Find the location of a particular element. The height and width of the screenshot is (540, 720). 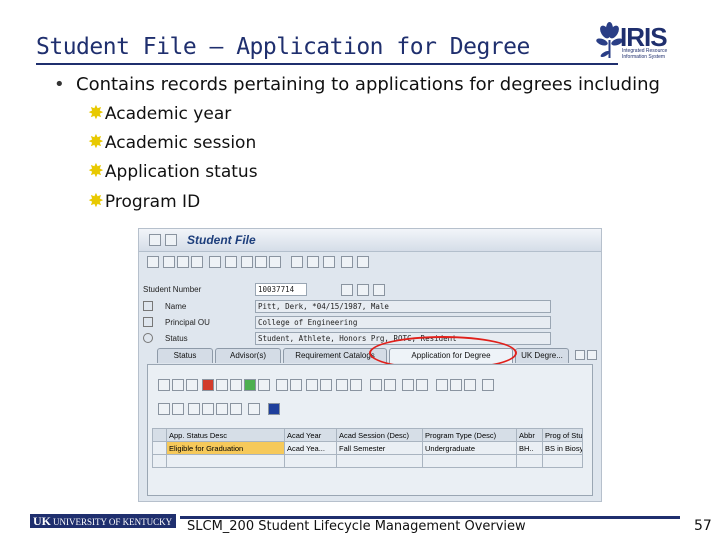

print-grid-icon is located at coordinates (408, 385).